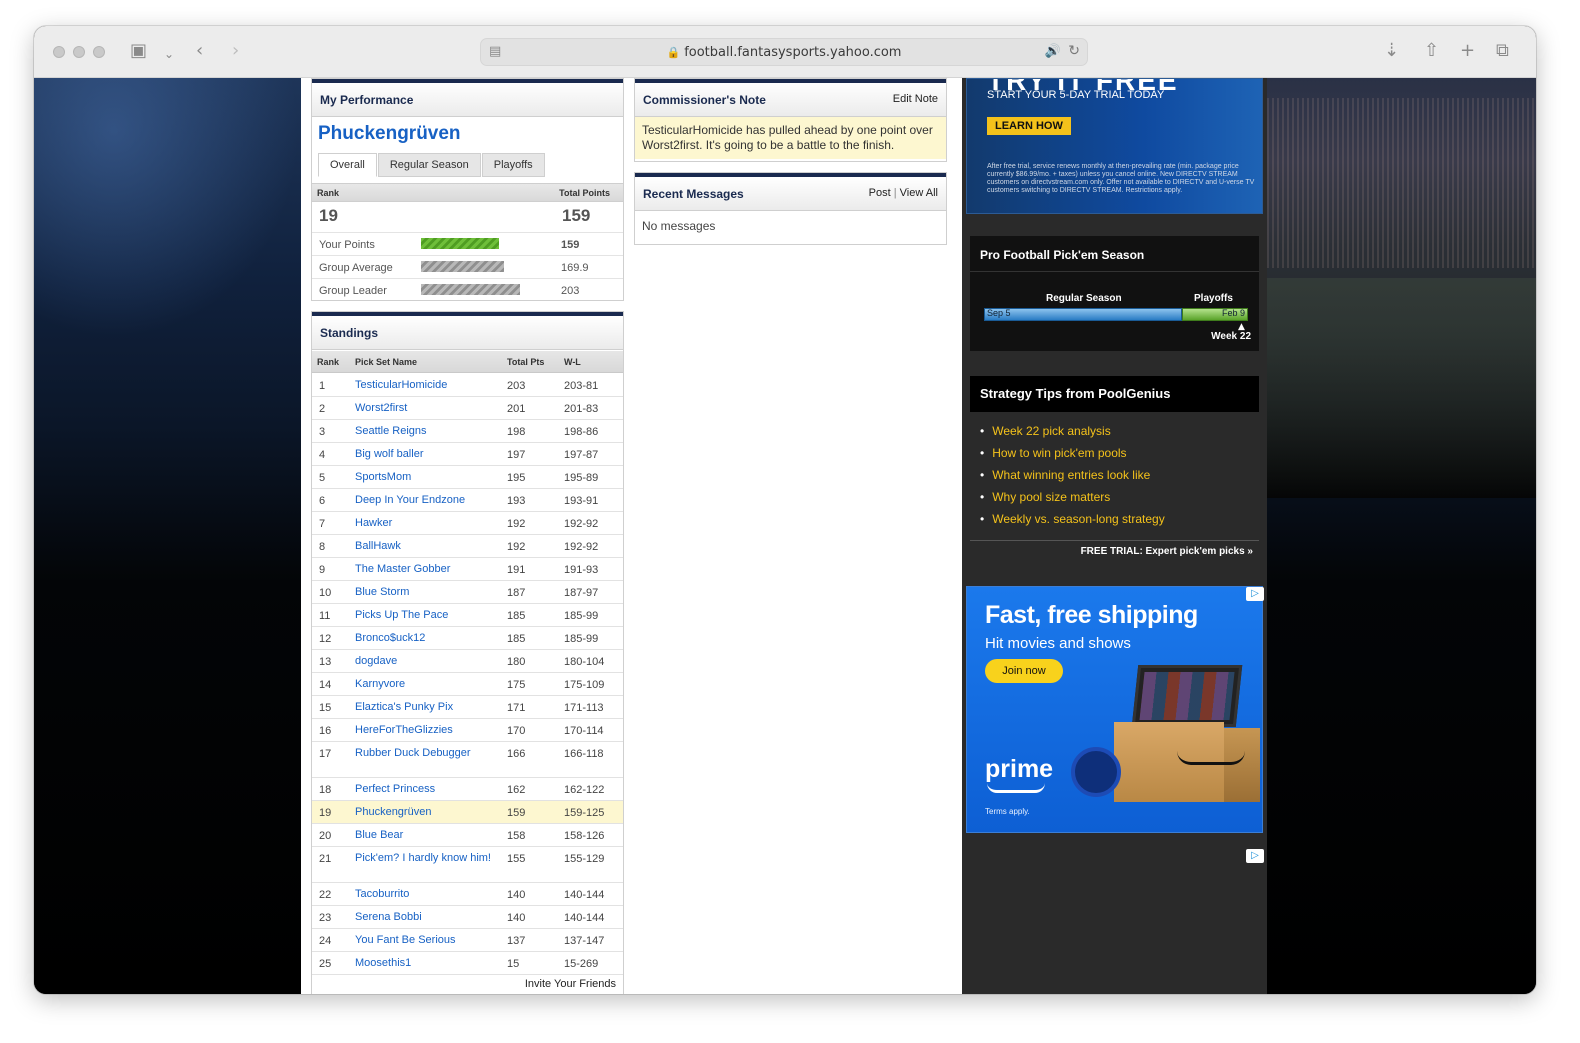  Describe the element at coordinates (386, 362) in the screenshot. I see `col-pick-set-name: Pick Set Name` at that location.